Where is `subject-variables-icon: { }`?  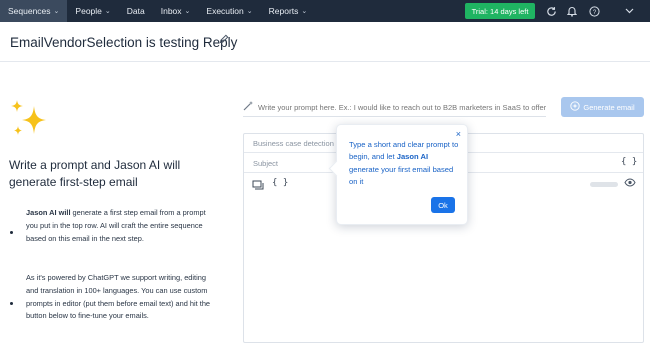
subject-variables-icon: { } is located at coordinates (629, 162).